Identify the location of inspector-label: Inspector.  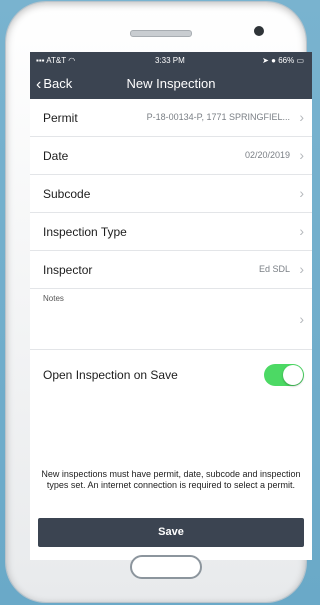
(68, 270).